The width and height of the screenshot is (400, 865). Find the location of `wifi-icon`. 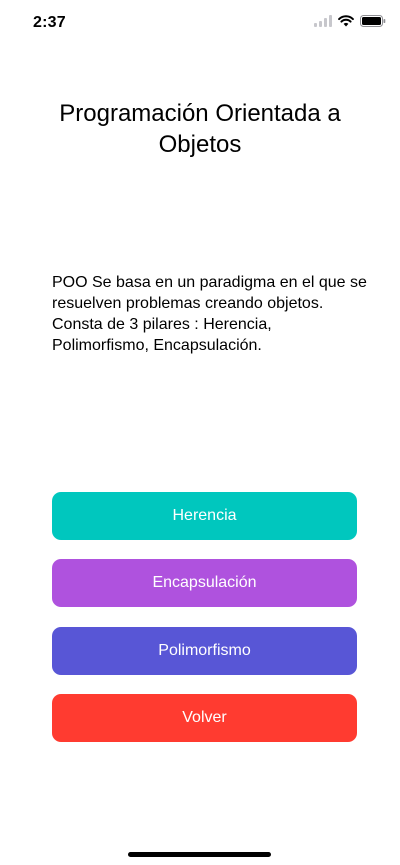

wifi-icon is located at coordinates (346, 21).